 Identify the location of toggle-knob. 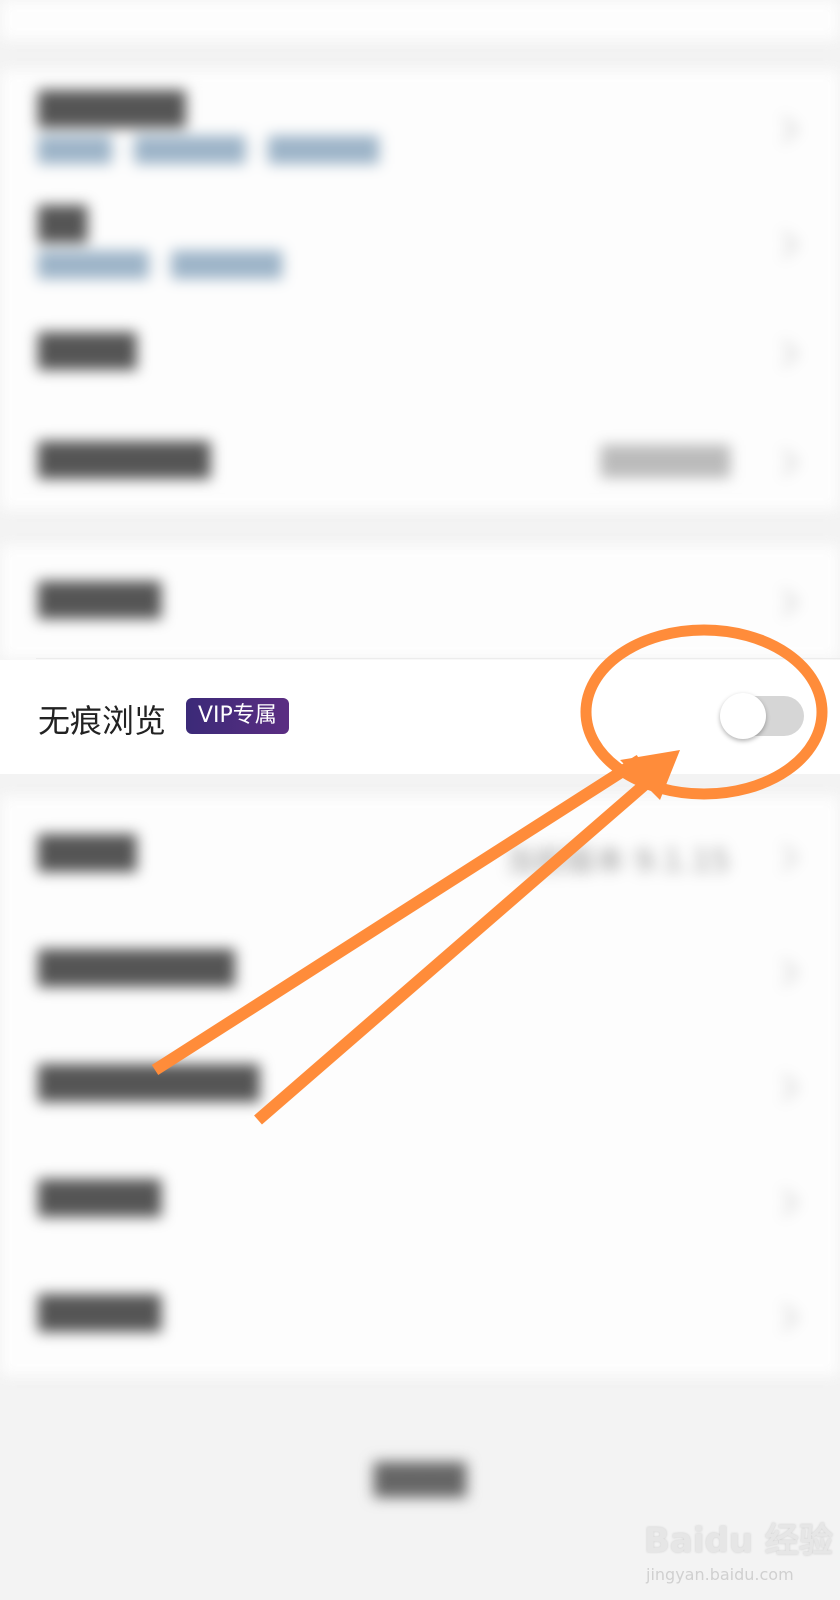
(743, 716).